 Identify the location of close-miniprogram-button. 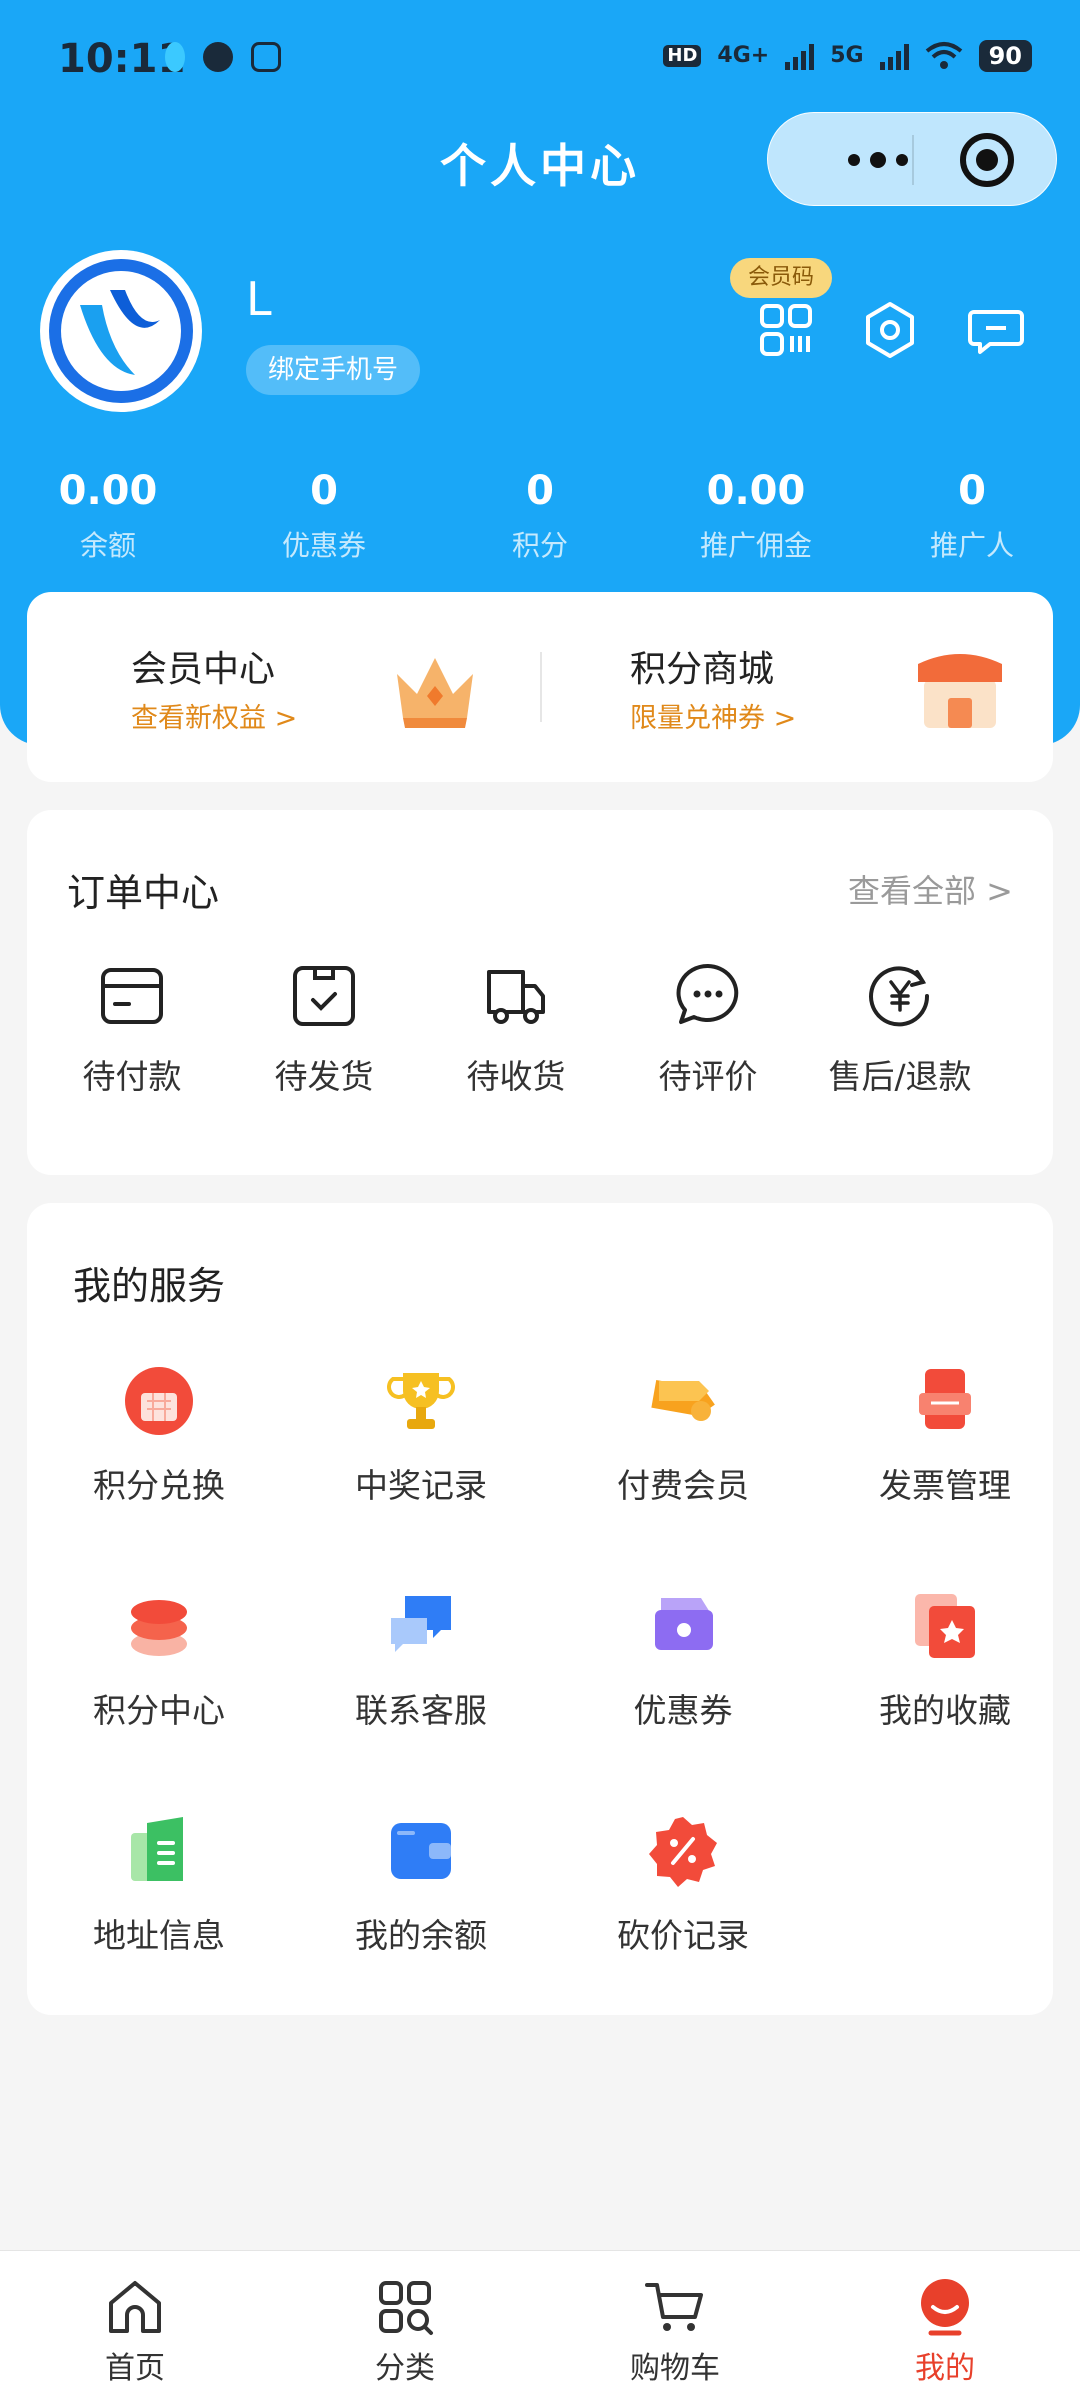
(987, 160).